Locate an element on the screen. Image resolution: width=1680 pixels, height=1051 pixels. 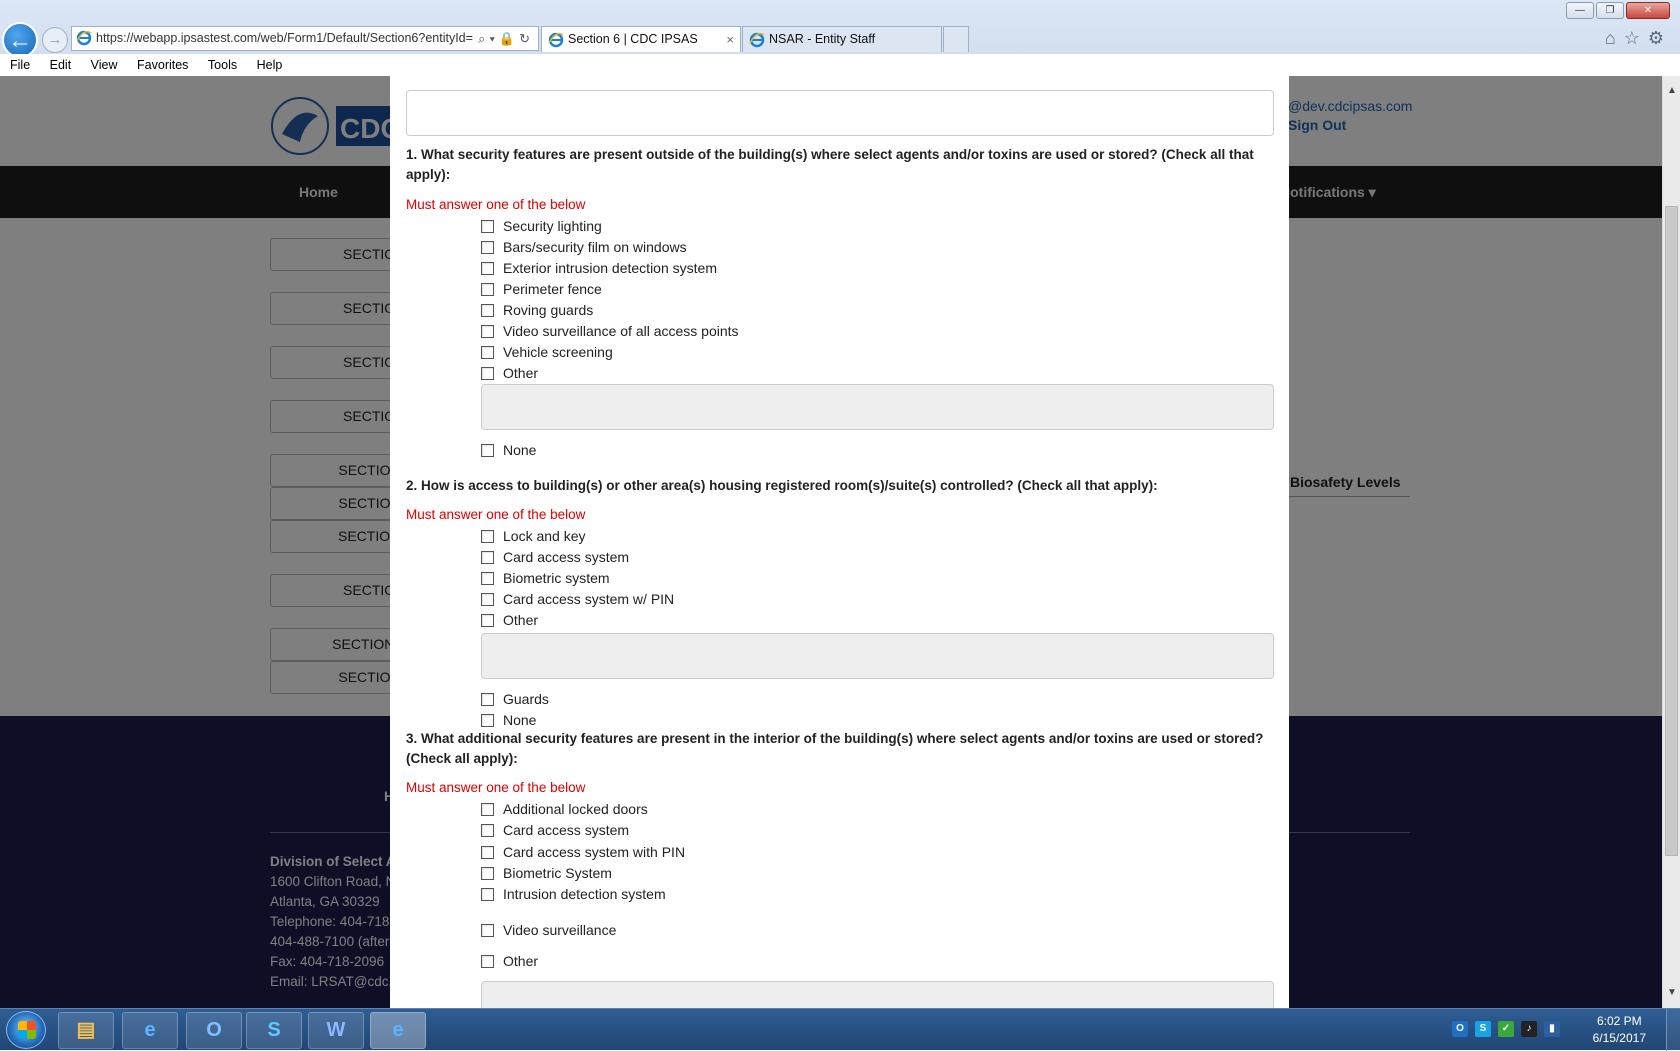
q1-option-none: None is located at coordinates (508, 450).